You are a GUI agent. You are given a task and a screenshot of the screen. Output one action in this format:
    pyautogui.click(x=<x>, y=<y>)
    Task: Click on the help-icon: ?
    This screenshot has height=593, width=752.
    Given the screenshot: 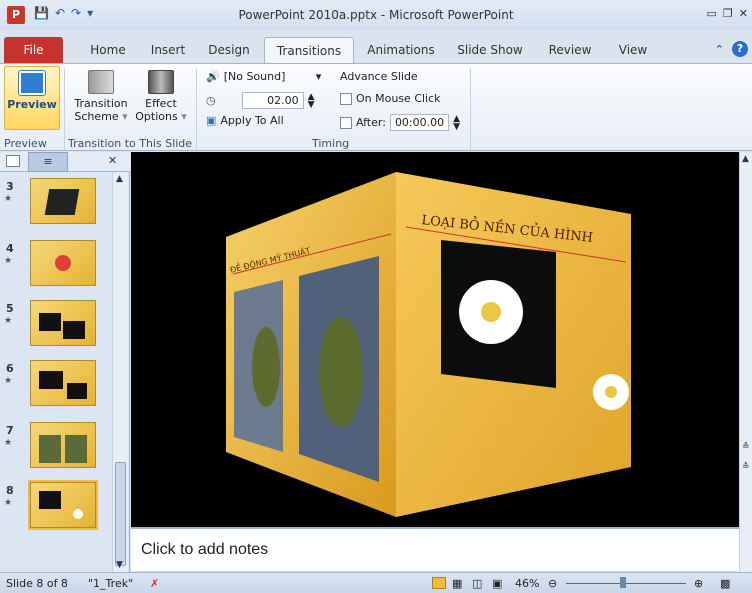 What is the action you would take?
    pyautogui.click(x=740, y=49)
    